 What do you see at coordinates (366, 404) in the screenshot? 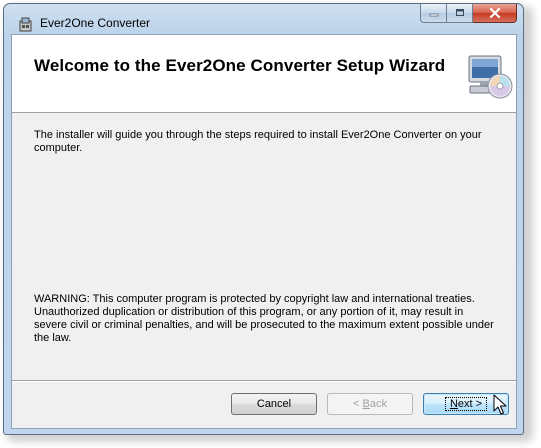
I see `back-mnemonic: B` at bounding box center [366, 404].